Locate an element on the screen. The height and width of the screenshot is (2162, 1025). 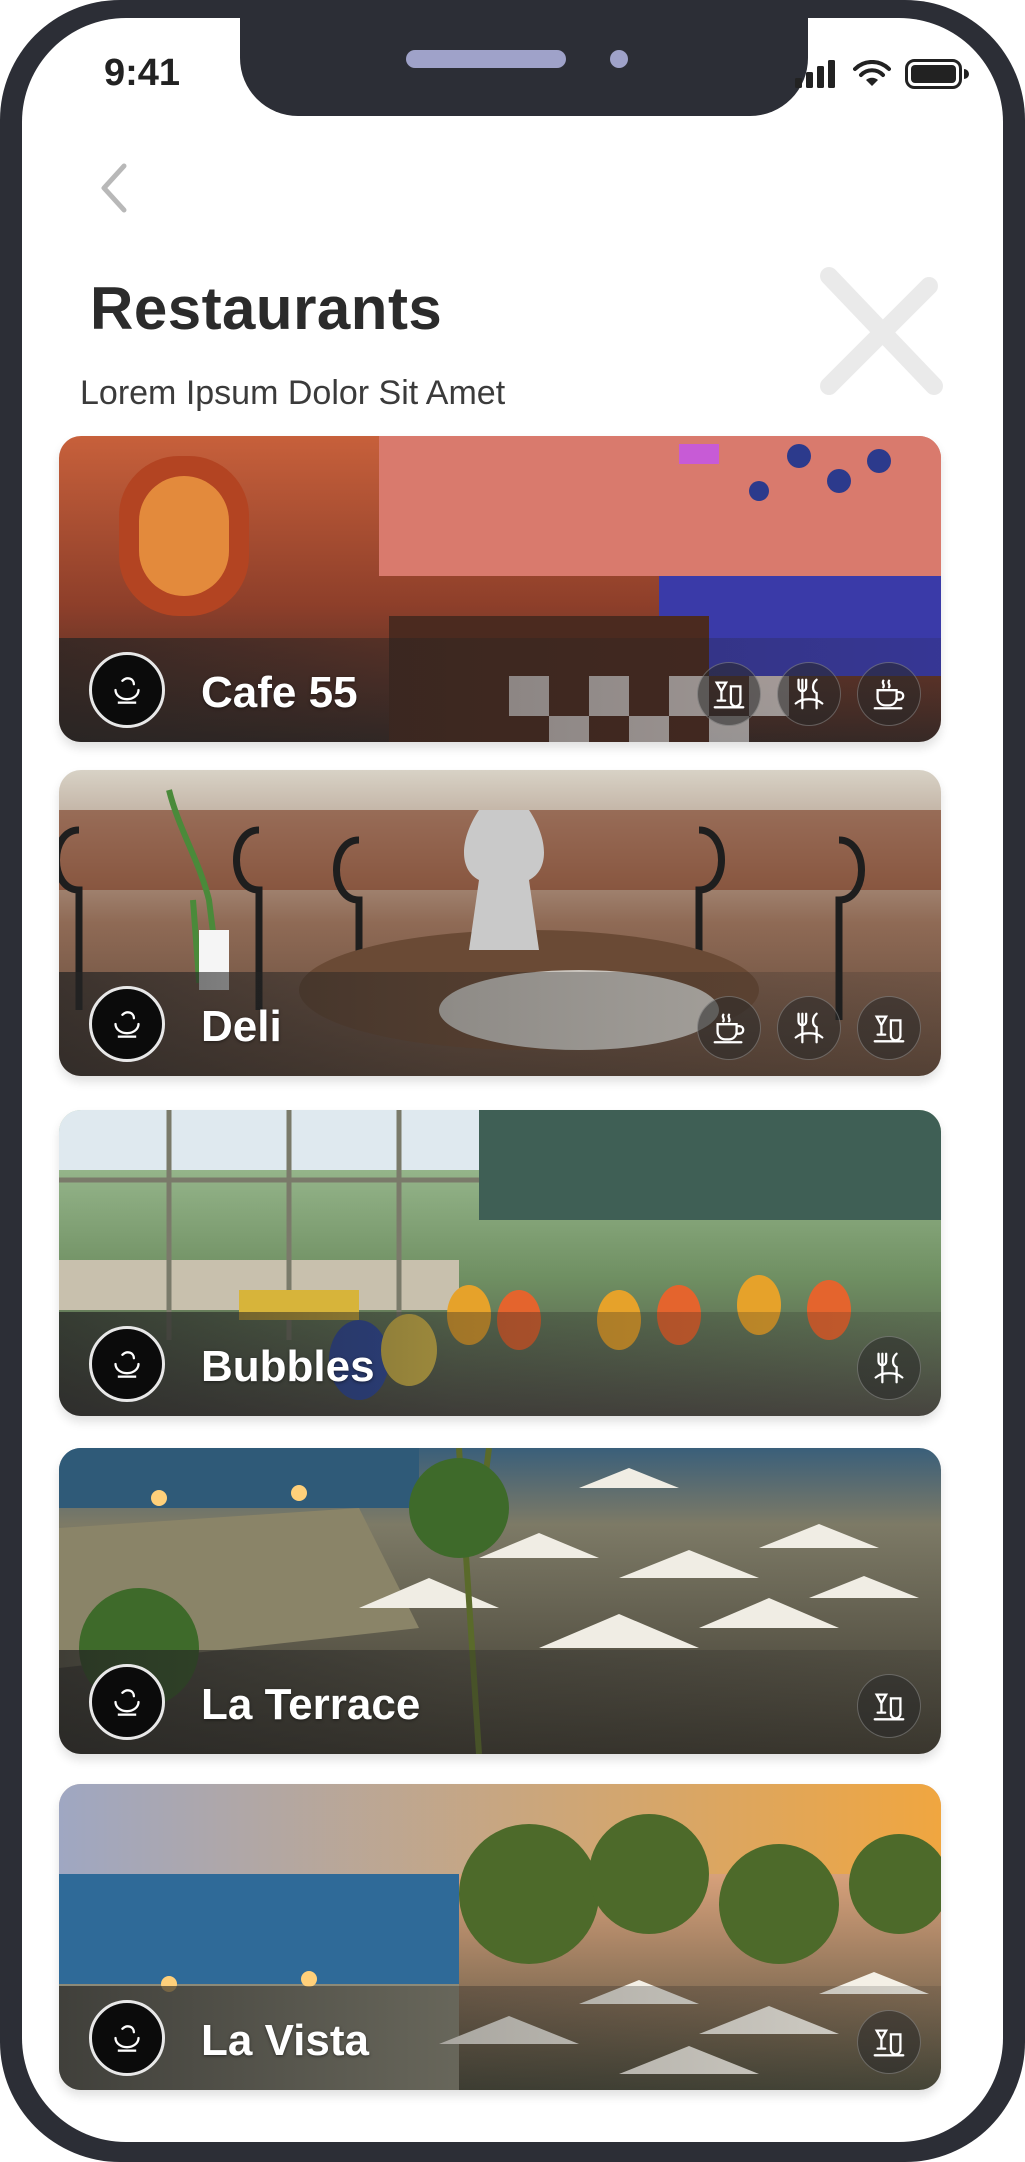
signal-icon is located at coordinates (815, 74).